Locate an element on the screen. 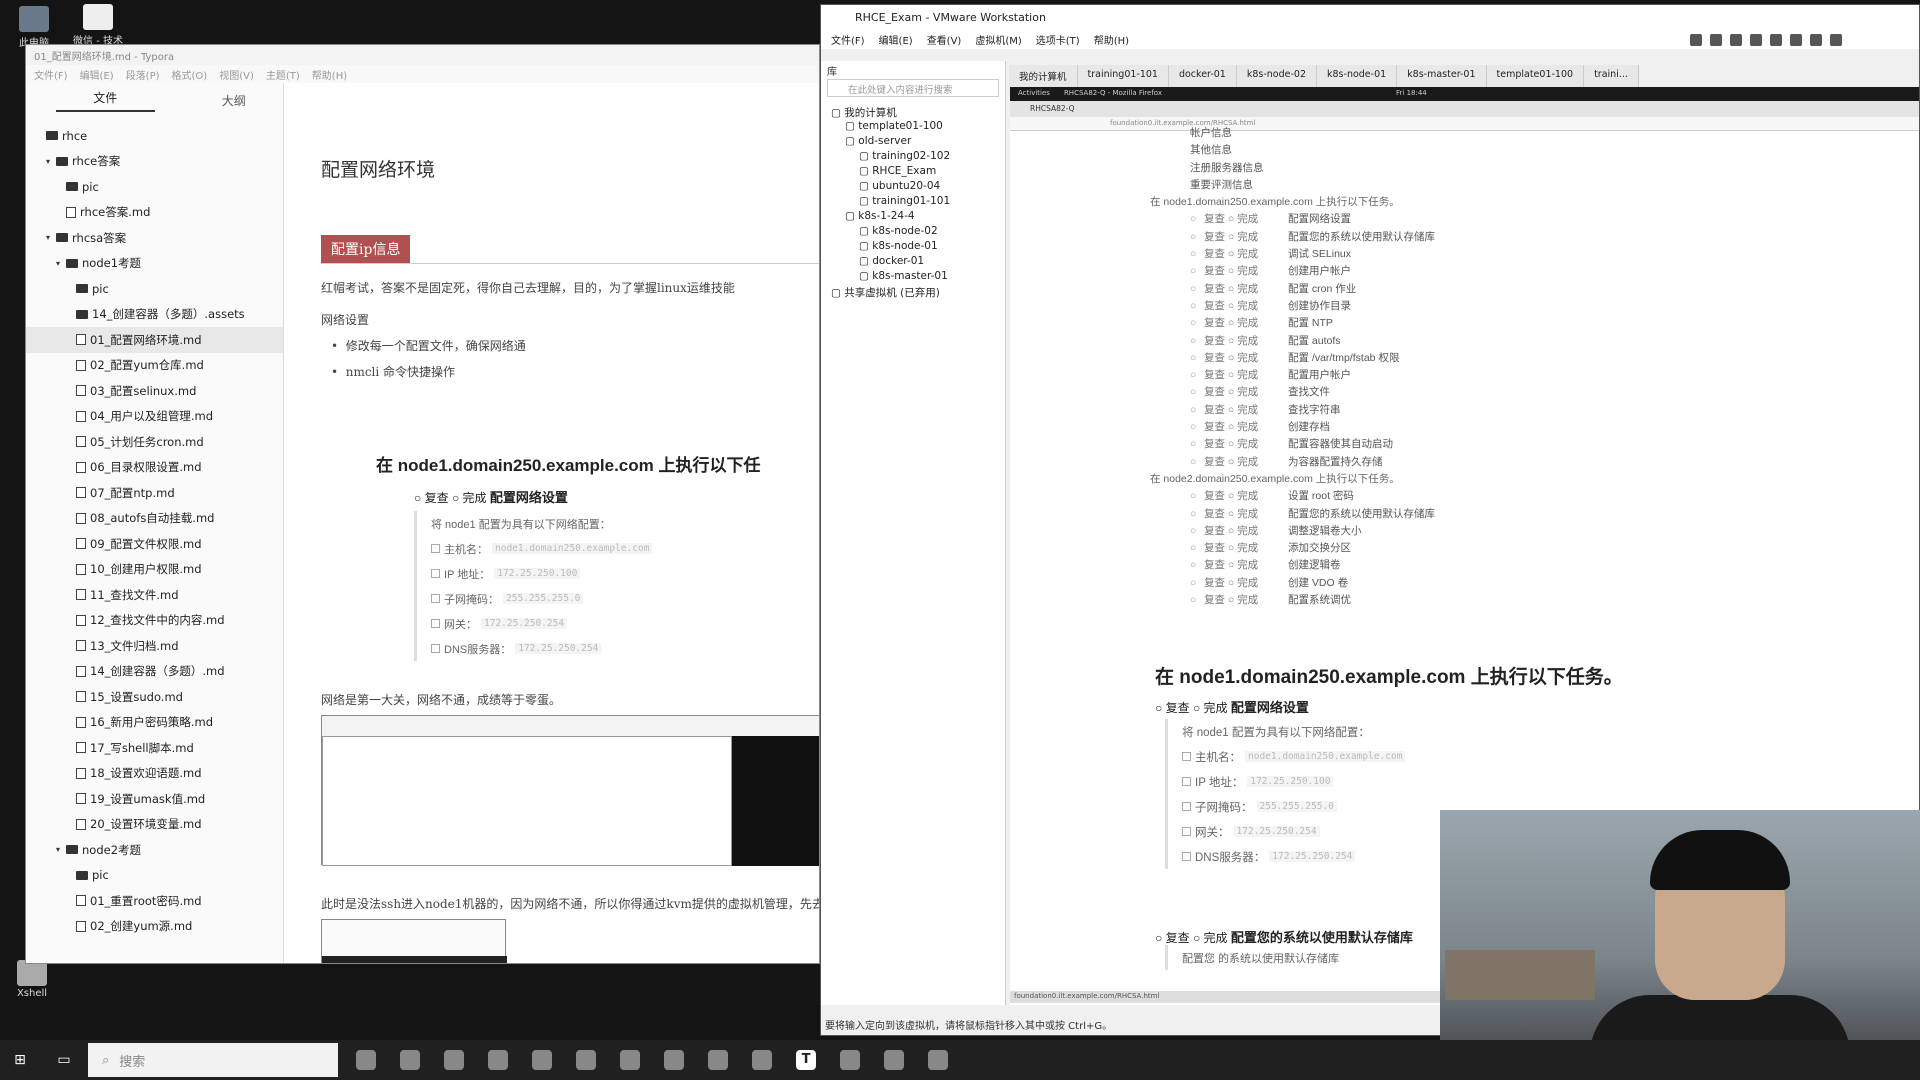 The width and height of the screenshot is (1920, 1080). tree-file: 13_文件归档.md is located at coordinates (154, 646).